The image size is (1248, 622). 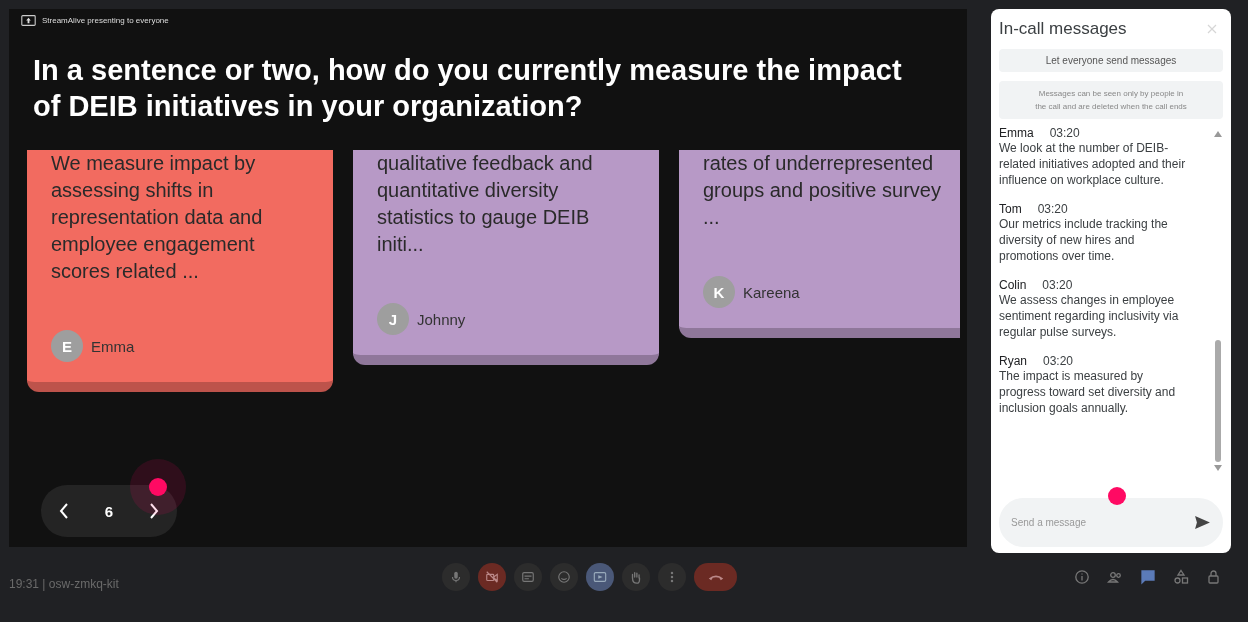 I want to click on scroll-down-icon, so click(x=1218, y=468).